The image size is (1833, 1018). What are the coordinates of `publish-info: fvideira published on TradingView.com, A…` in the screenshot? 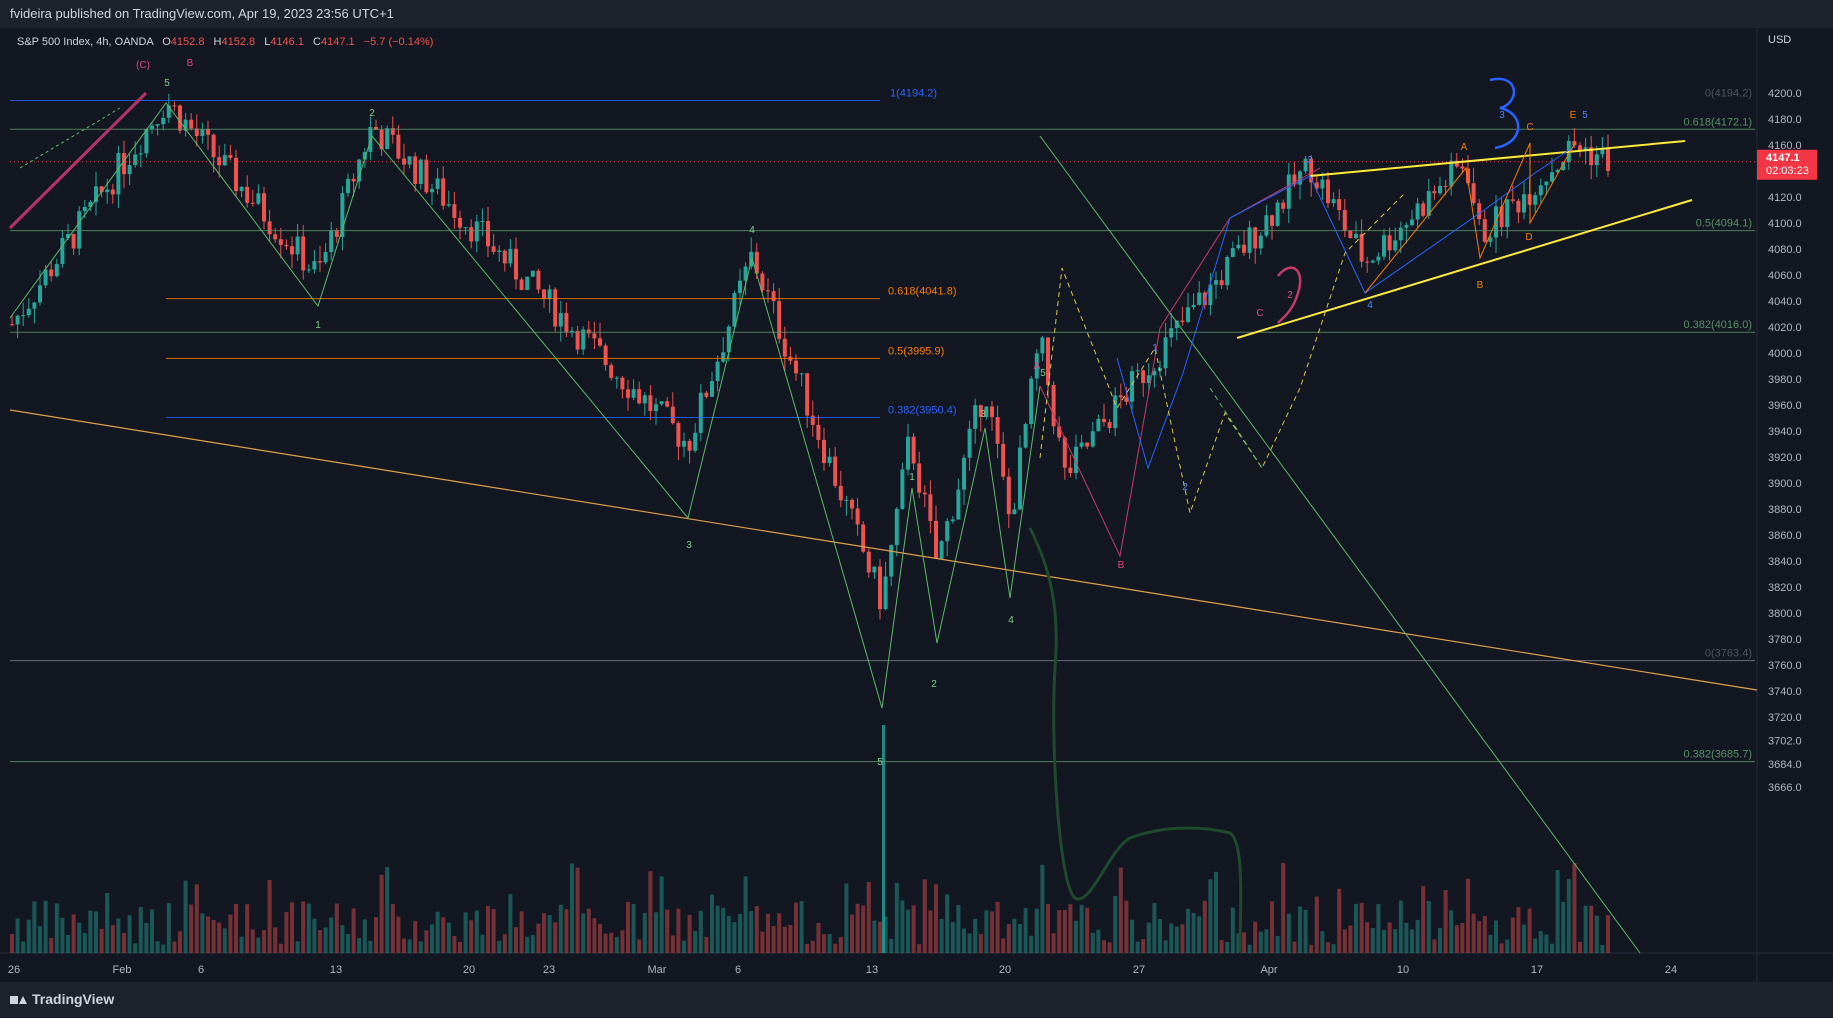 It's located at (202, 13).